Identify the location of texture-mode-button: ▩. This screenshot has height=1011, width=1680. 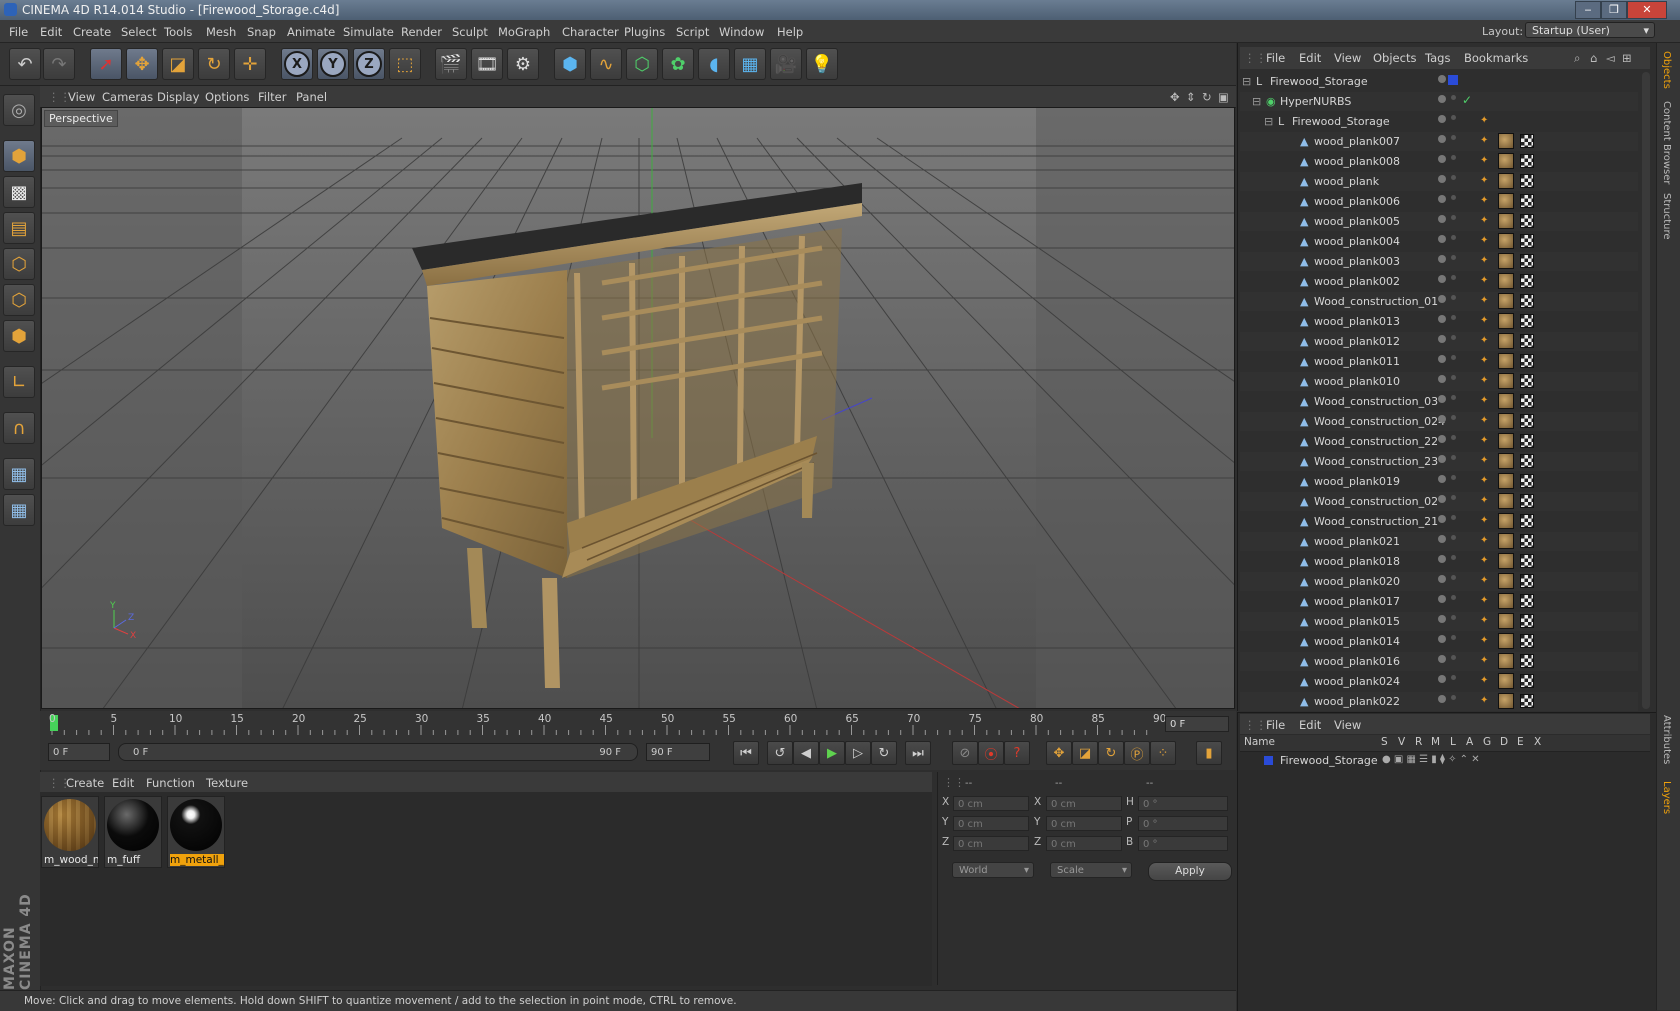
(19, 192).